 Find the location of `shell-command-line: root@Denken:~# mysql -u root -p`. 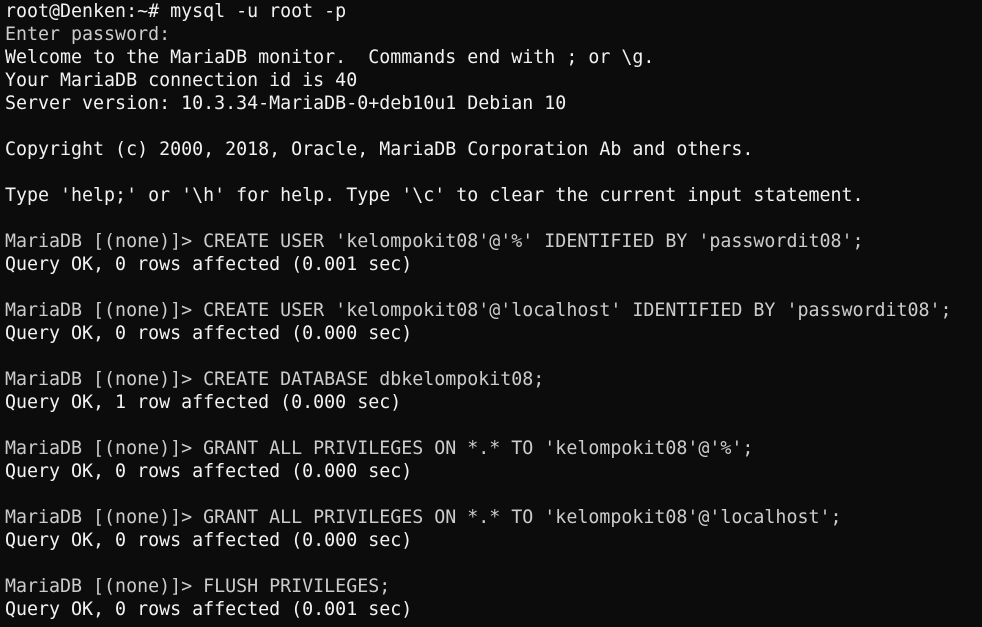

shell-command-line: root@Denken:~# mysql -u root -p is located at coordinates (176, 11).